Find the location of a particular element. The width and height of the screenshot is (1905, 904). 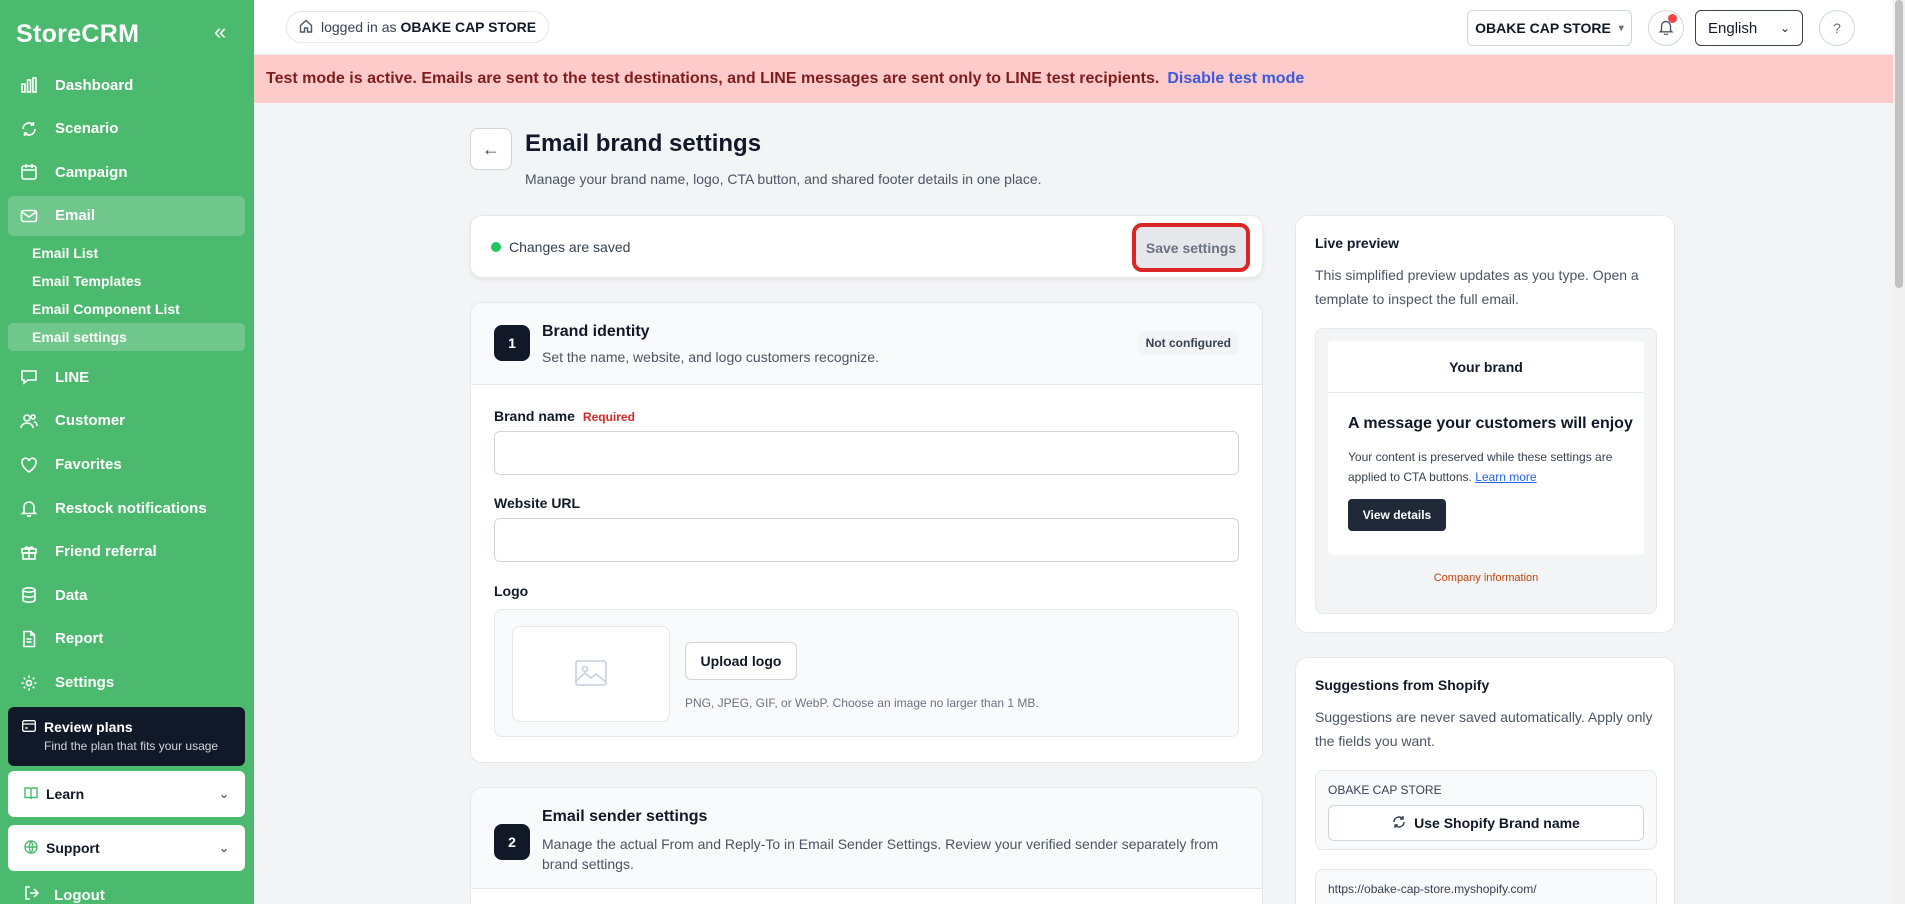

page-scrollbar is located at coordinates (1899, 452).